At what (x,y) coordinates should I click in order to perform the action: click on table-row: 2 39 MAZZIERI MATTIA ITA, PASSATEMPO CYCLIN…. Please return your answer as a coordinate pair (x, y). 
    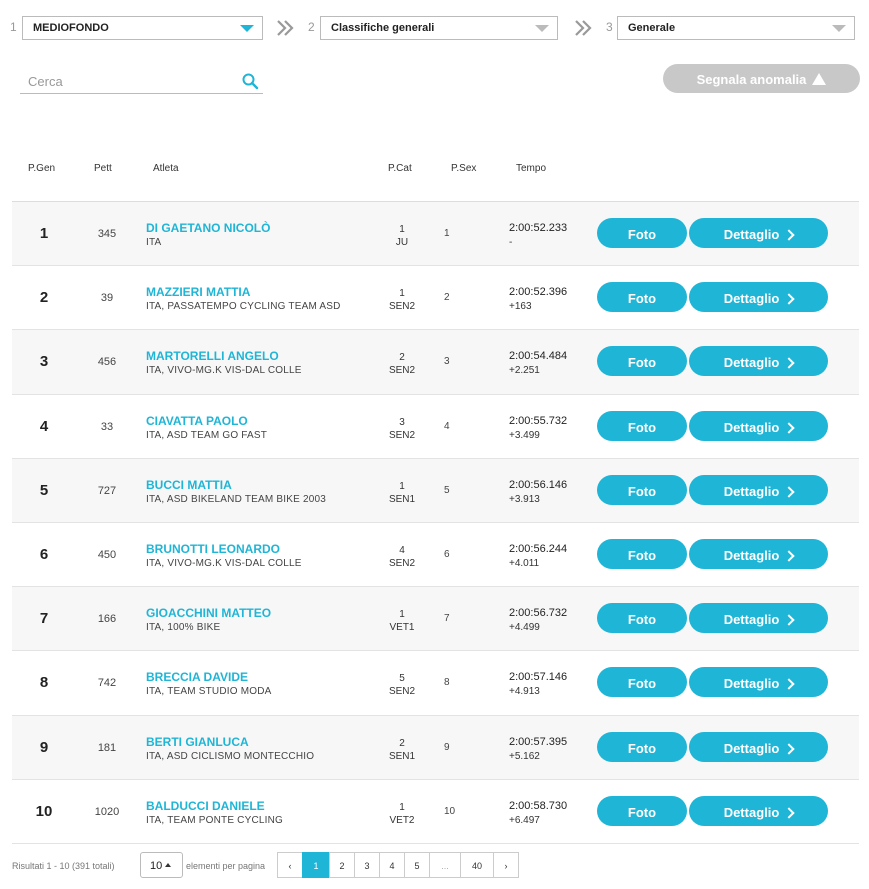
    Looking at the image, I should click on (435, 298).